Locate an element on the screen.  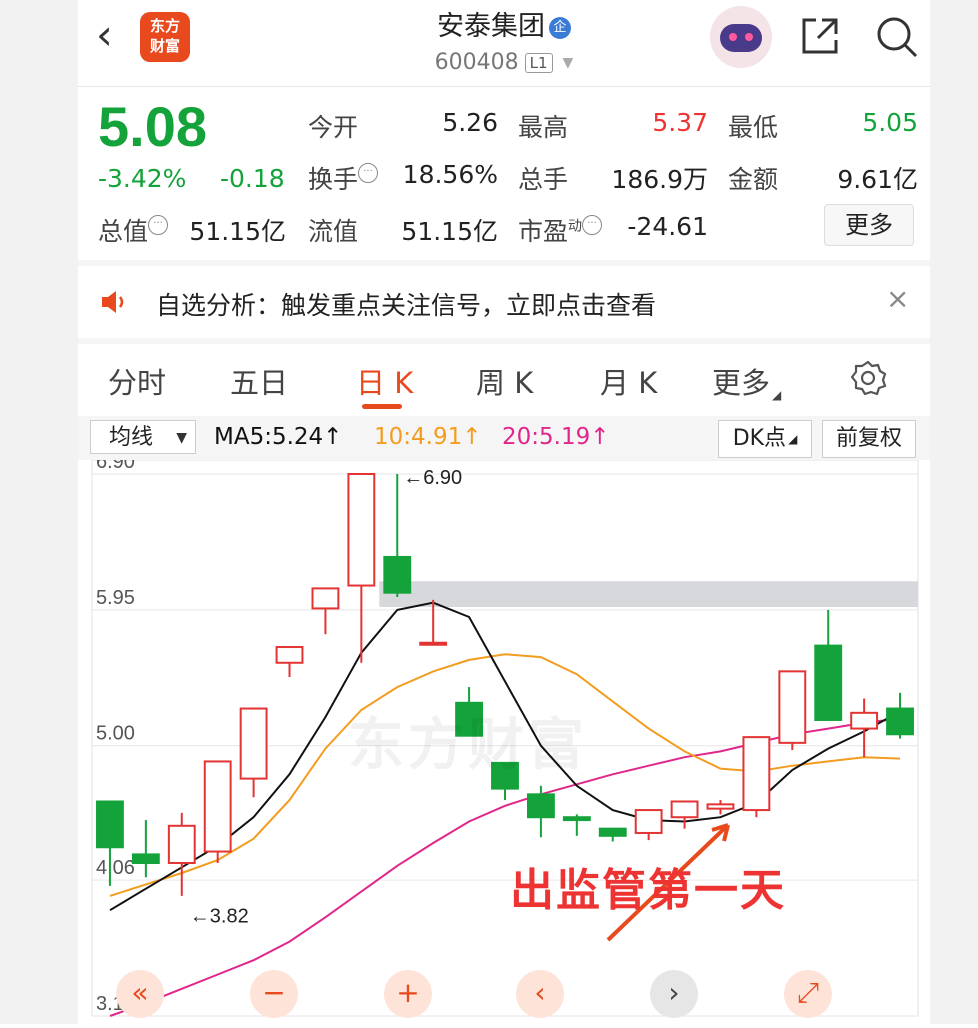
scroll-right-icon: › is located at coordinates (674, 994).